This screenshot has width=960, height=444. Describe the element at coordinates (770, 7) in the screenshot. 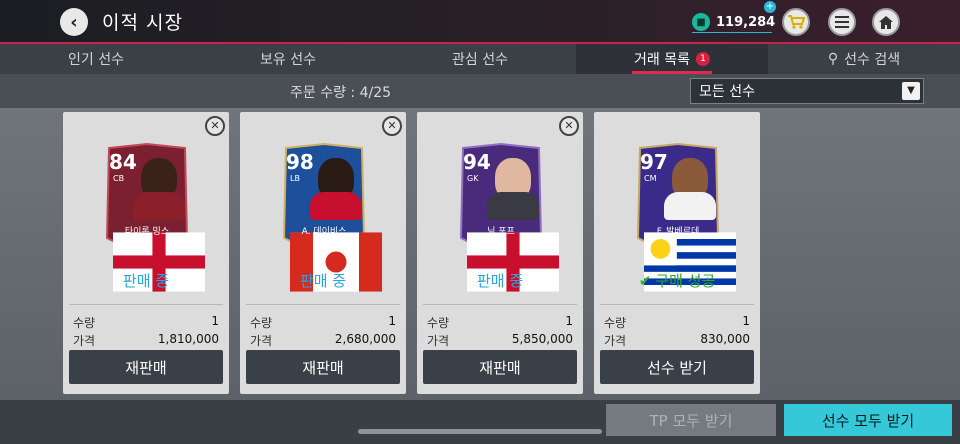

I see `add-coin-icon: +` at that location.